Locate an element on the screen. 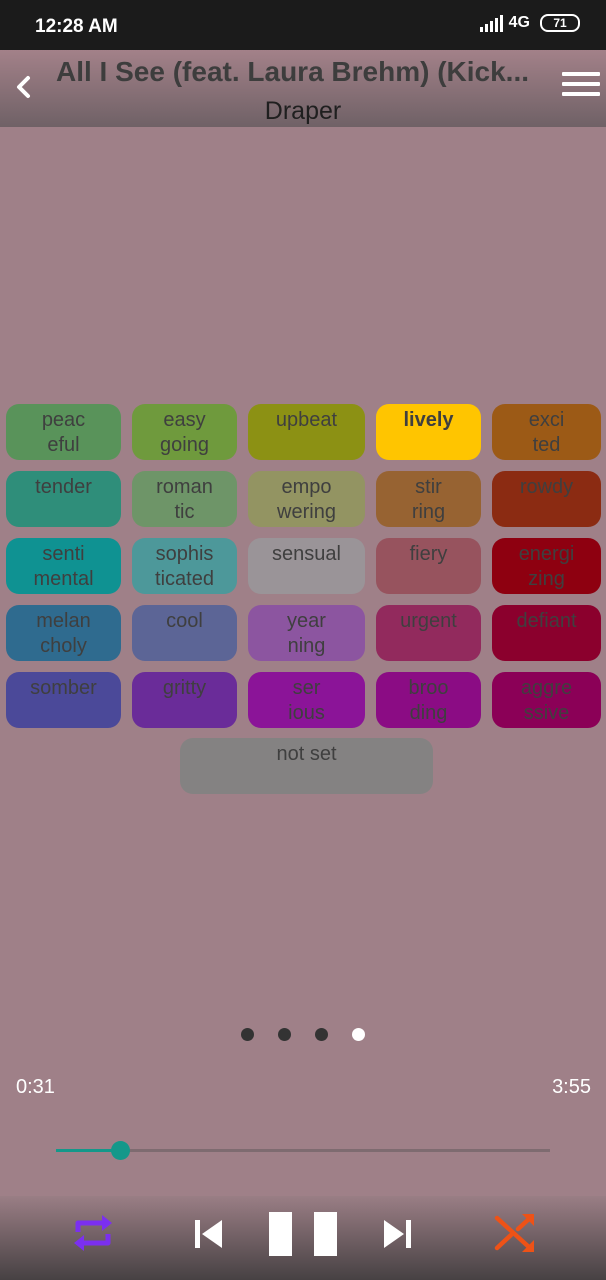 Image resolution: width=606 pixels, height=1280 pixels. mood-tile-energizing: energi zing is located at coordinates (546, 566).